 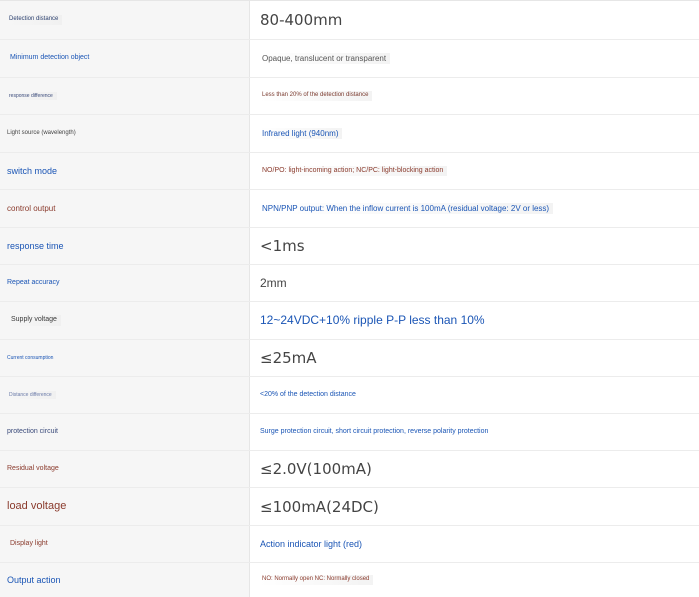 I want to click on value-cell: 80-400mm, so click(x=474, y=20).